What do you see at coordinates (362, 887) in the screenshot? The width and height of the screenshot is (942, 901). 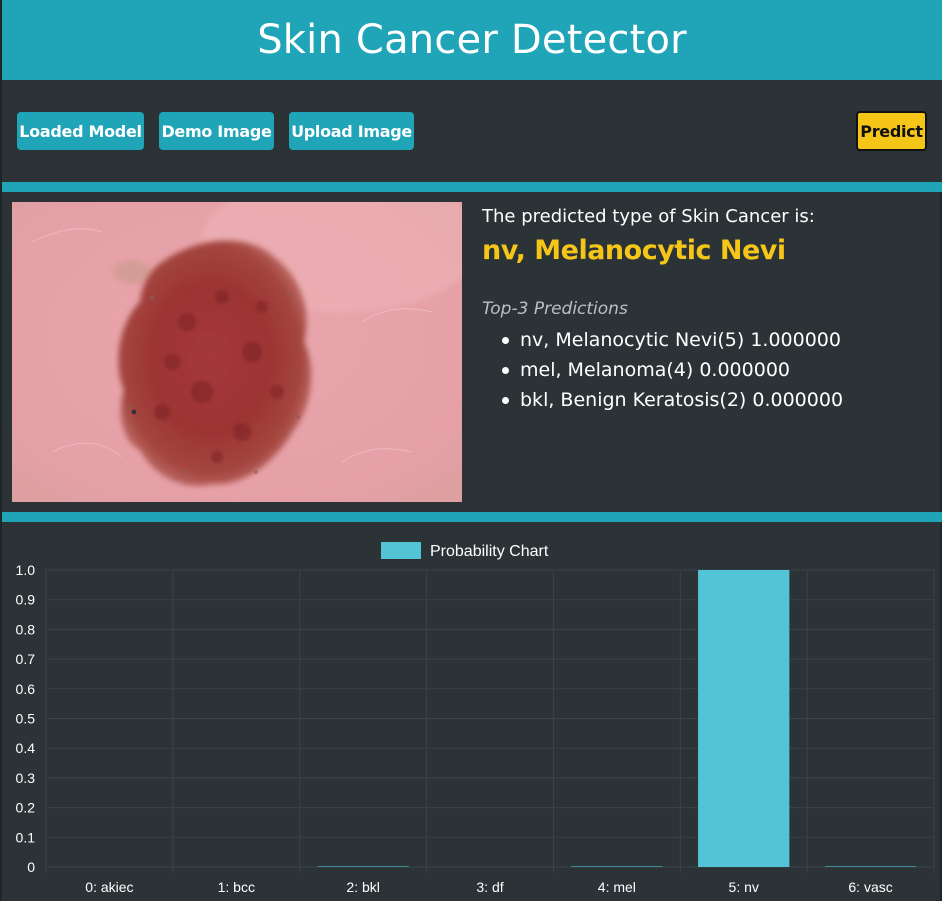 I see `x-tick-label: 2: bkl` at bounding box center [362, 887].